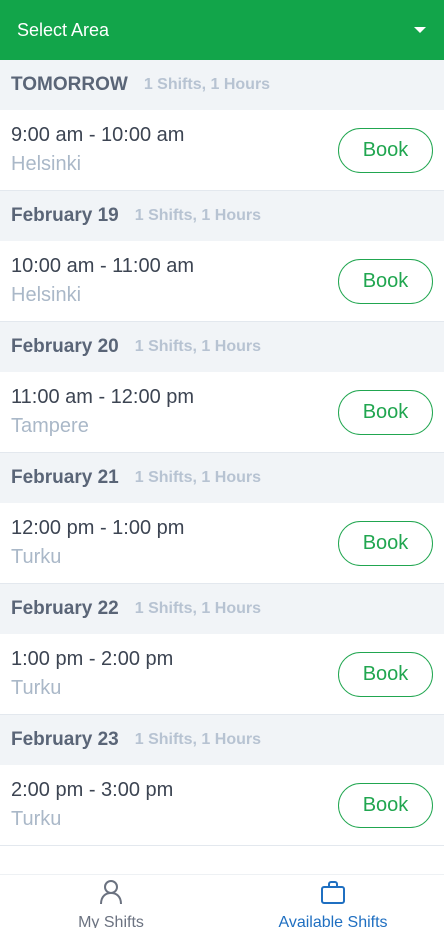 The image size is (444, 928). I want to click on shift-row: 1:00 pm - 2:00 pm Turku Book, so click(222, 674).